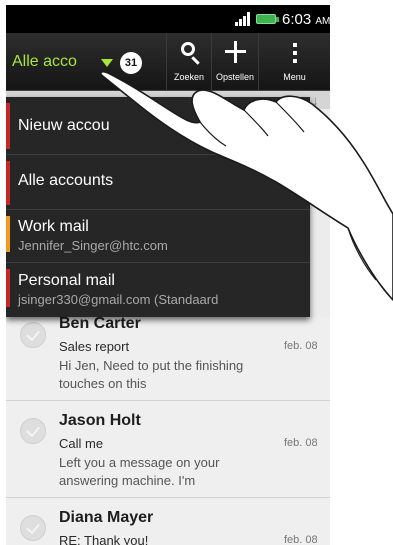  I want to click on email-subject: Call me, so click(81, 443).